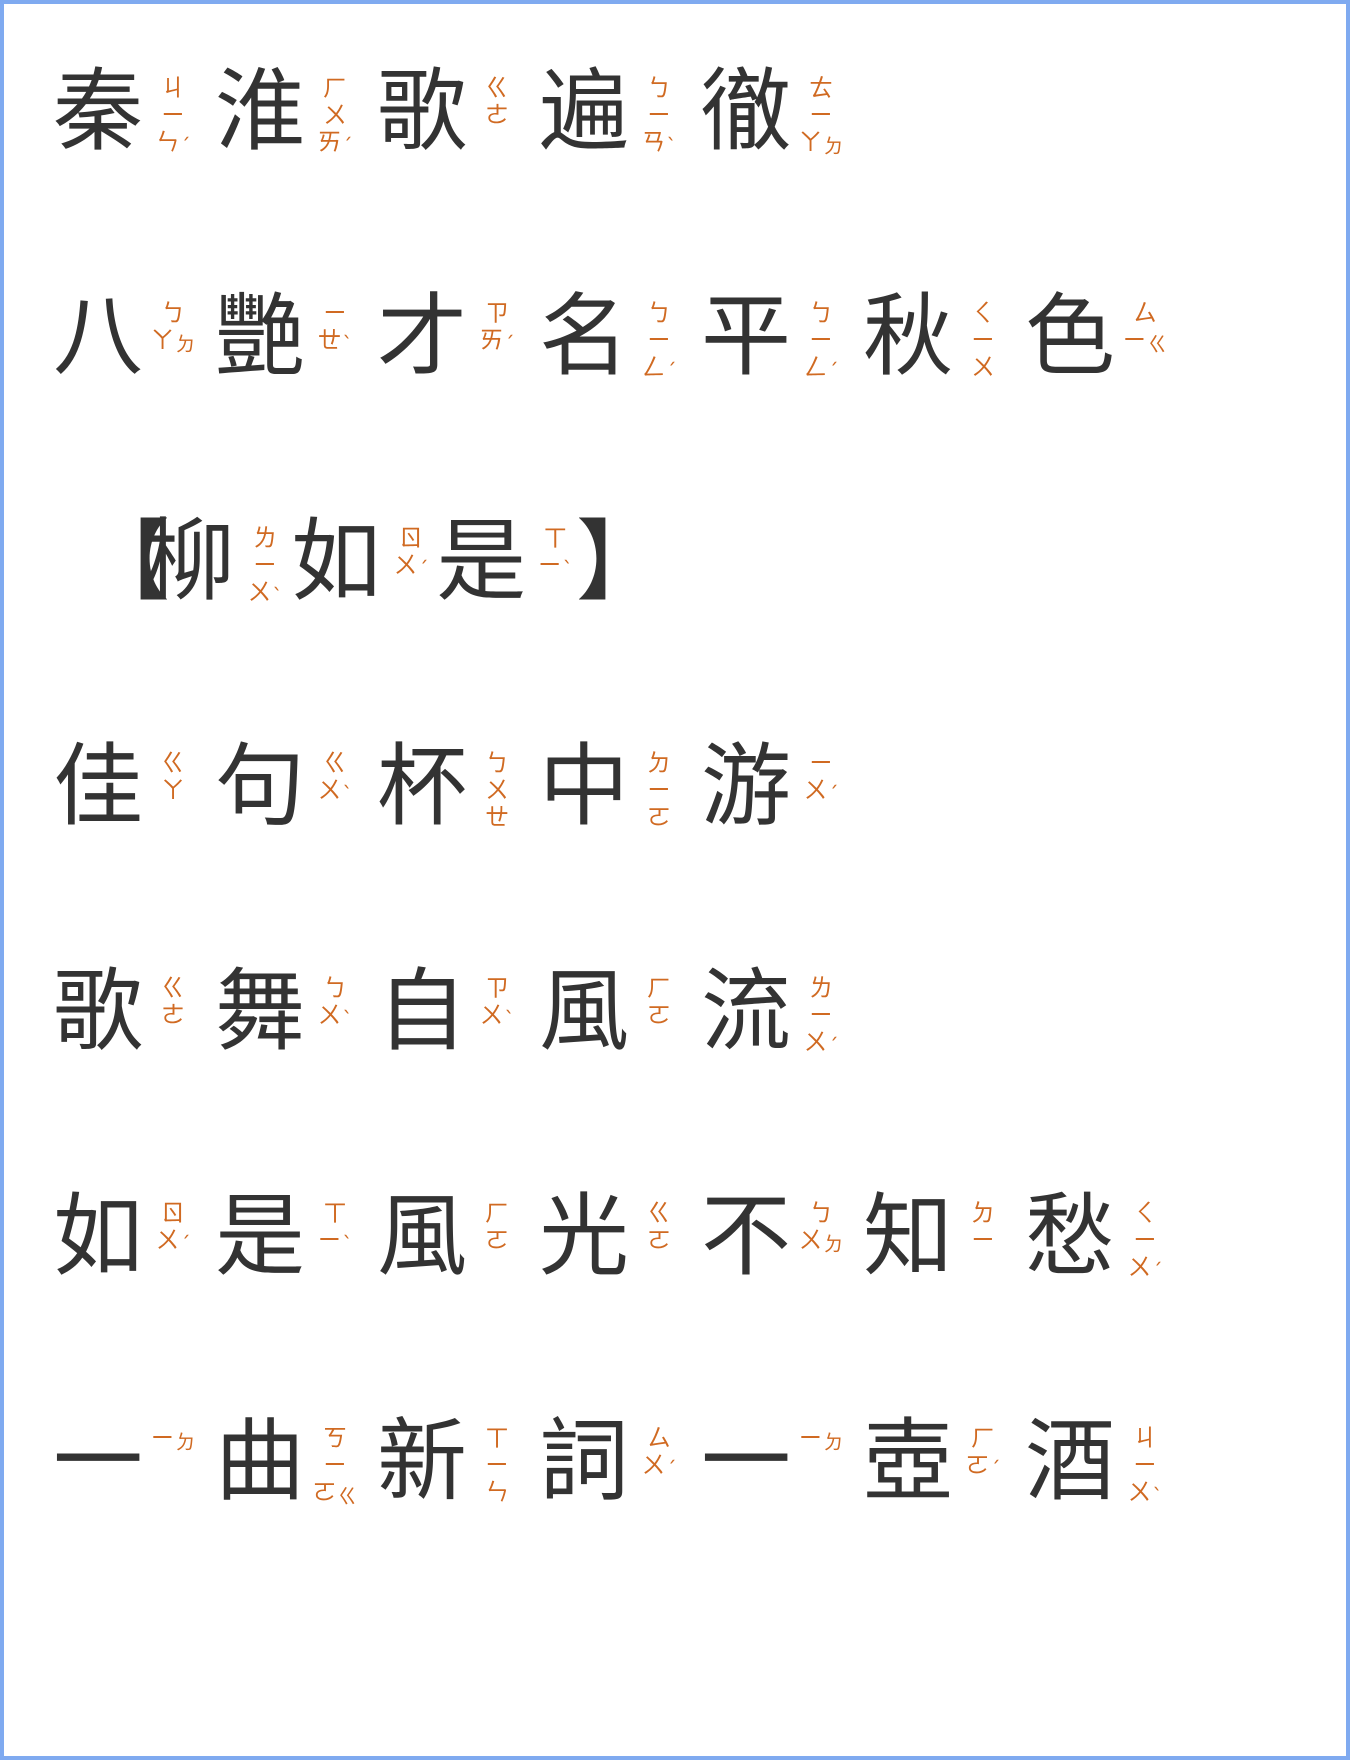 Image resolution: width=1350 pixels, height=1760 pixels. I want to click on zhuyin-symbol: ㄞ, so click(329, 142).